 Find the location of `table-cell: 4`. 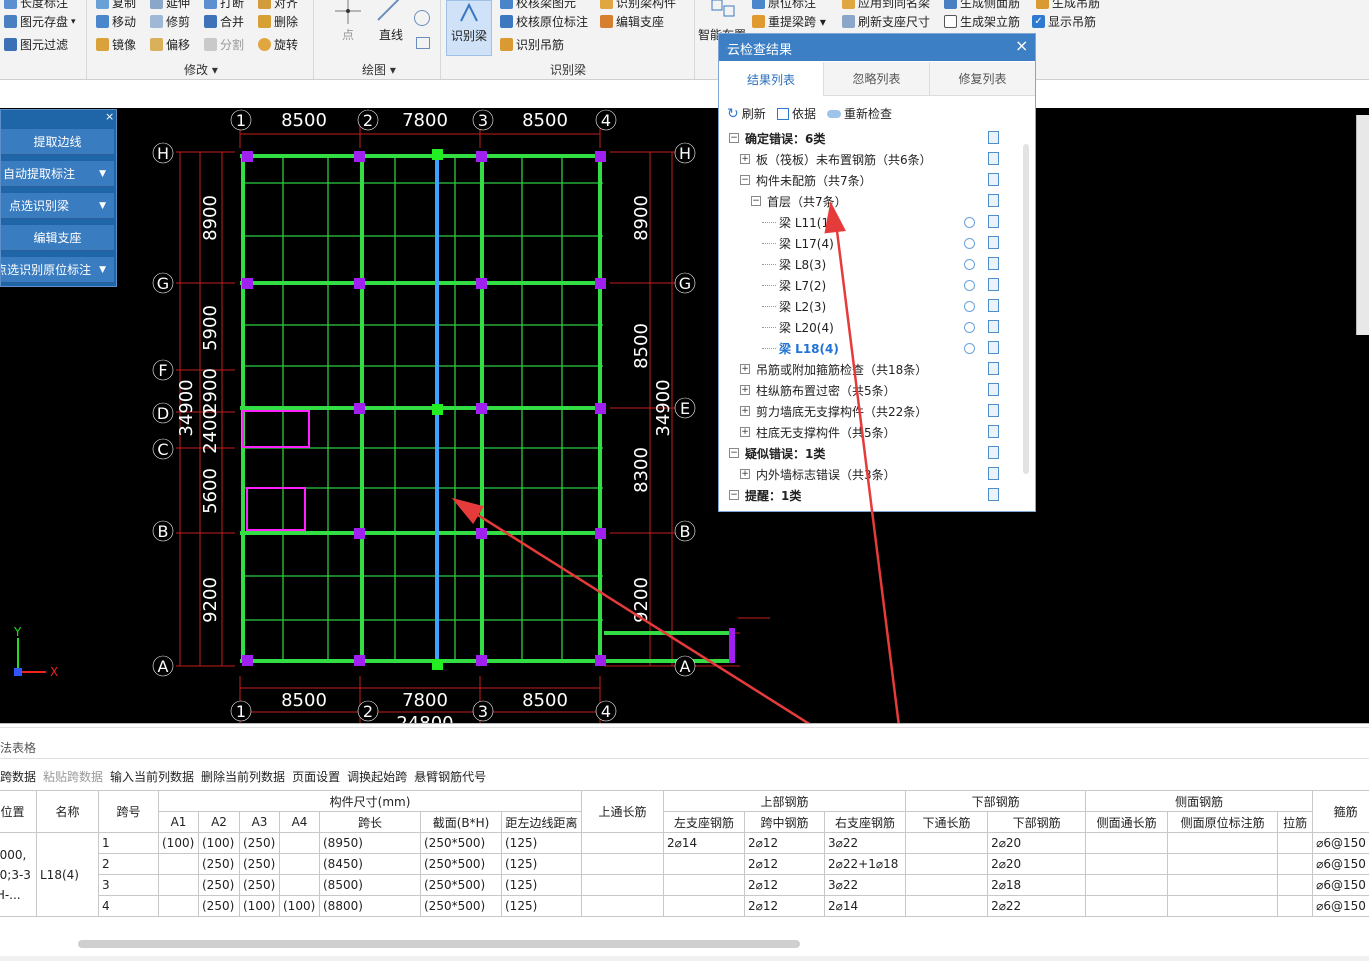

table-cell: 4 is located at coordinates (128, 906).